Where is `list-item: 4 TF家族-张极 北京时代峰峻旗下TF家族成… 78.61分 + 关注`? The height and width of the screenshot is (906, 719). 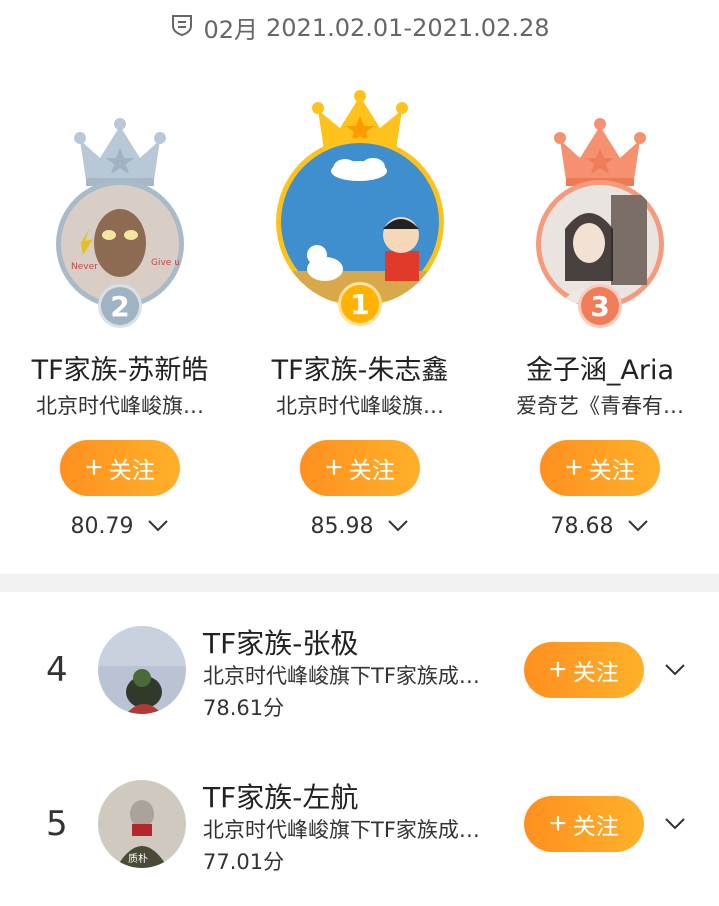 list-item: 4 TF家族-张极 北京时代峰峻旗下TF家族成… 78.61分 + 关注 is located at coordinates (359, 671).